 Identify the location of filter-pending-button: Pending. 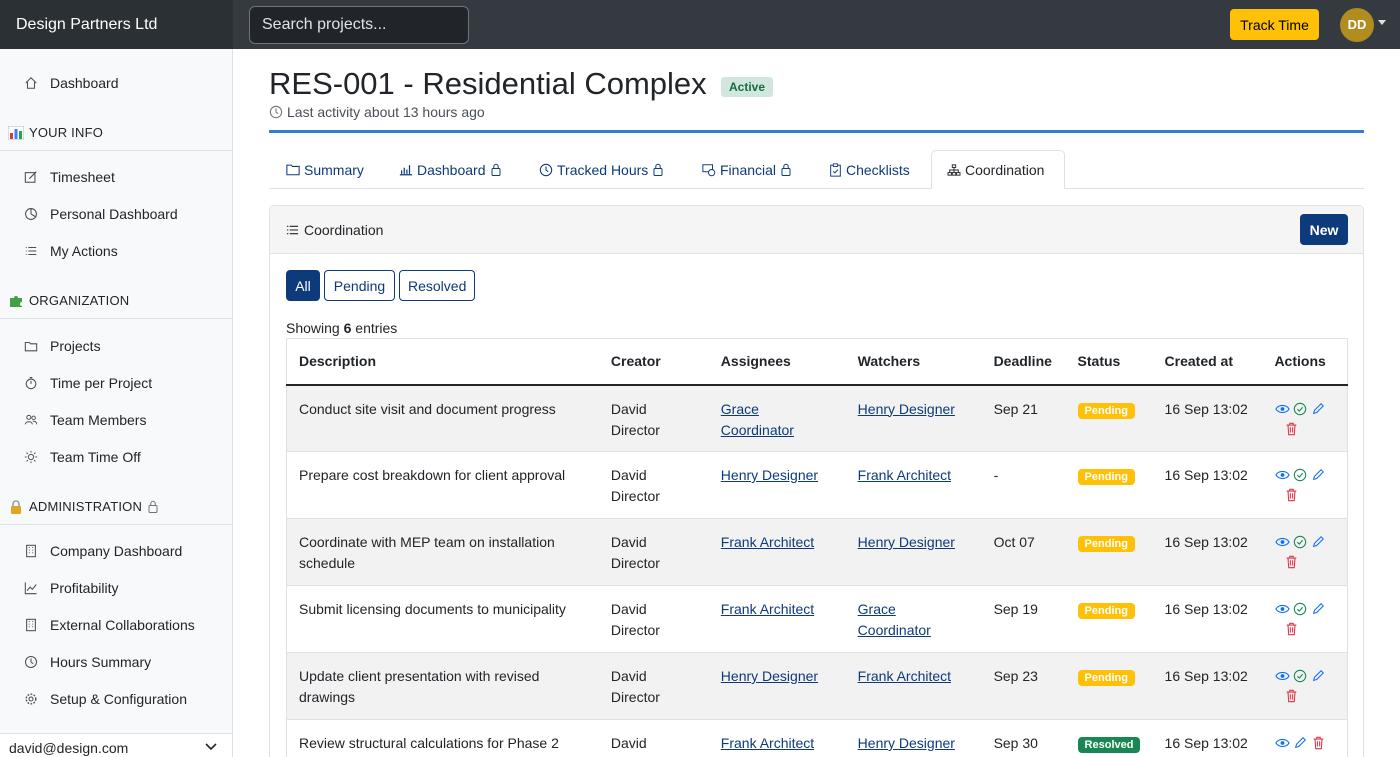
(359, 285).